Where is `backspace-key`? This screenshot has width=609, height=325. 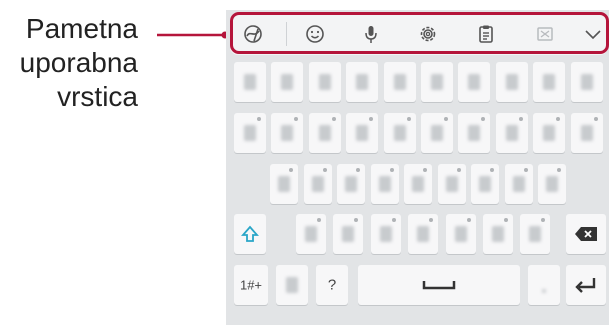 backspace-key is located at coordinates (586, 234).